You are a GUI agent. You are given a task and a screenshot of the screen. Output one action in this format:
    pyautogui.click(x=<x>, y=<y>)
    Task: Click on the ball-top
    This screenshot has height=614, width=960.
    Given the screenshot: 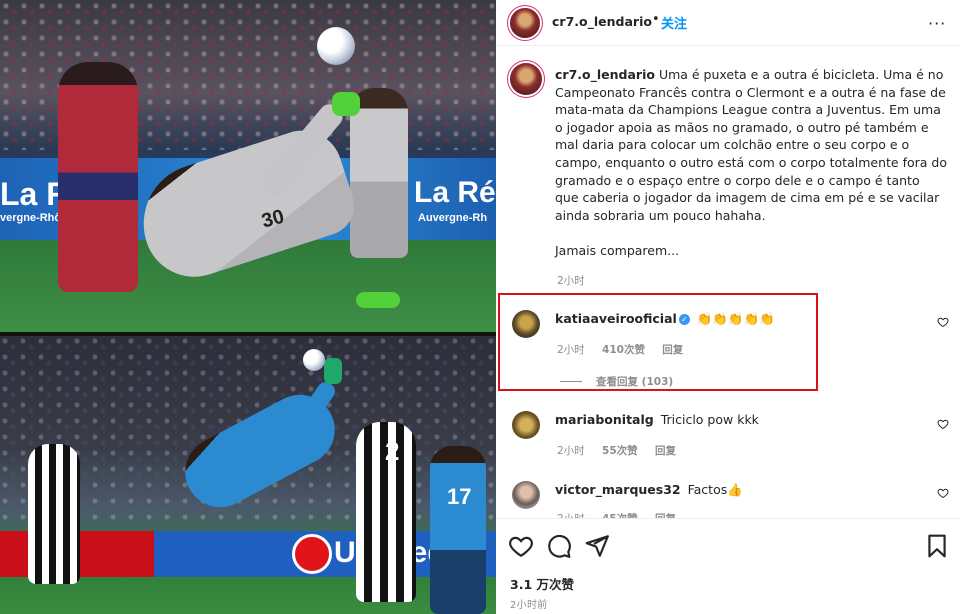 What is the action you would take?
    pyautogui.click(x=336, y=46)
    